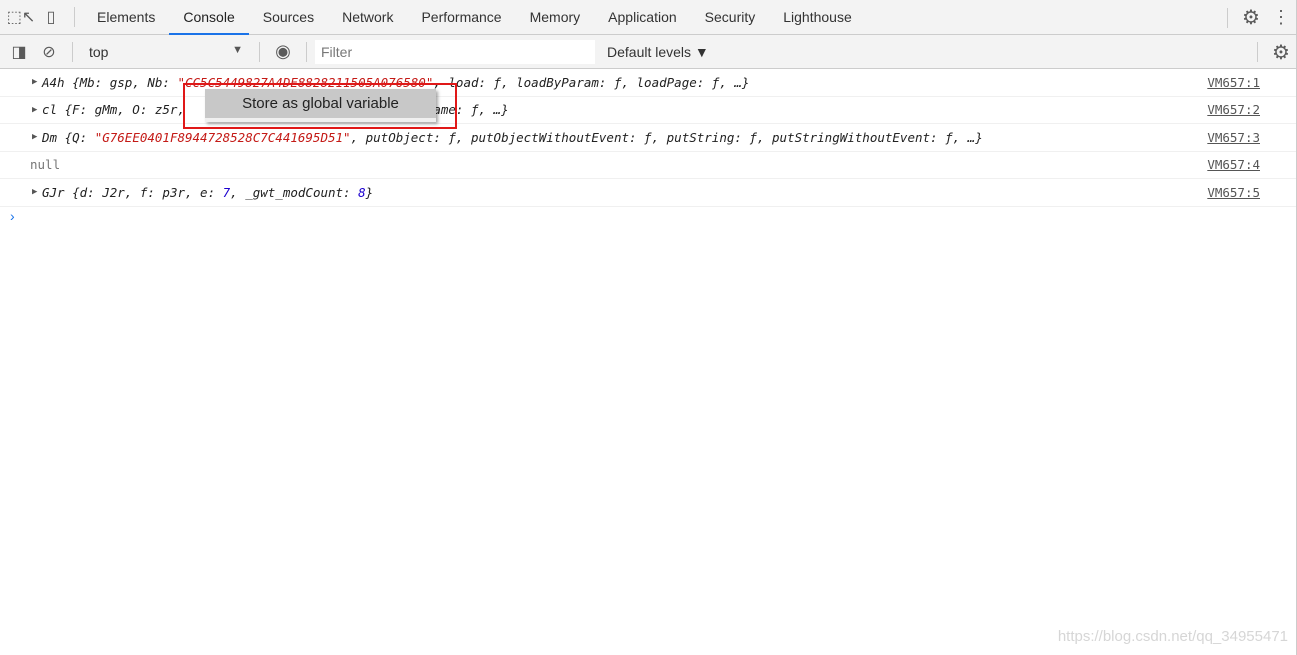 This screenshot has height=655, width=1297. Describe the element at coordinates (294, 192) in the screenshot. I see `message-token: , _gwt_modCount:` at that location.